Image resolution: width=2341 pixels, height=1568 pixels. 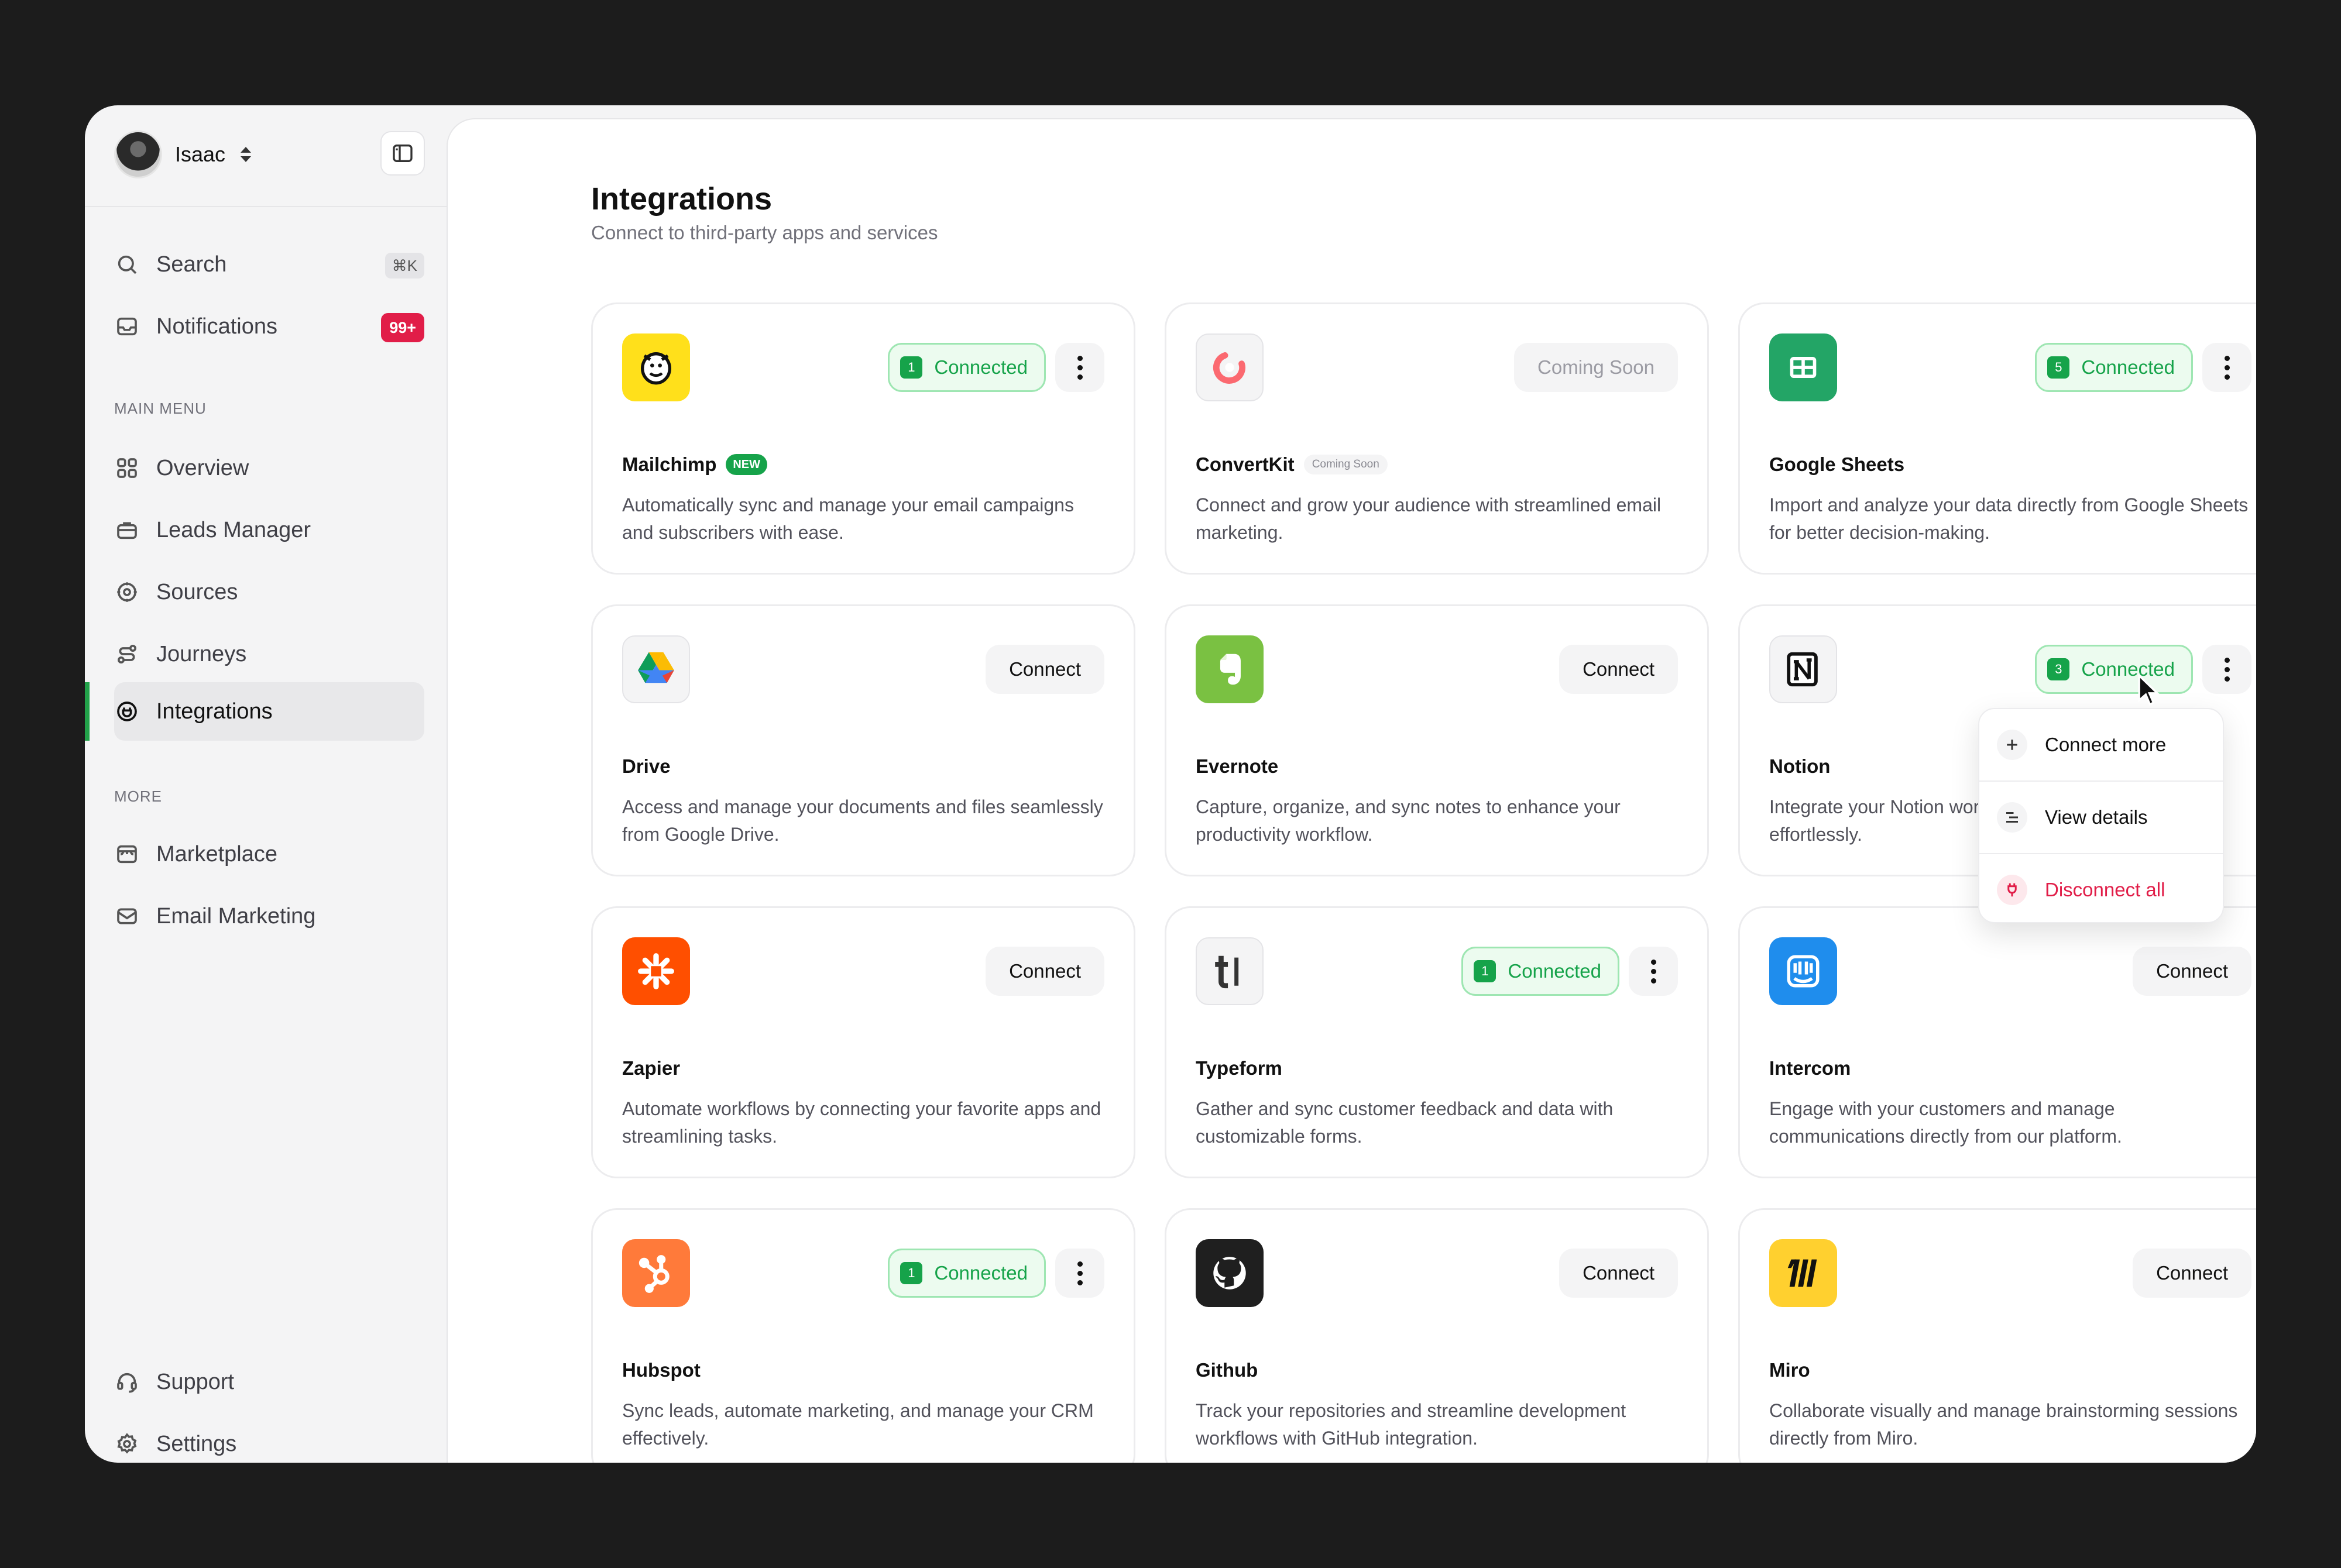 I want to click on sidebar-item-label: Sources, so click(x=197, y=591).